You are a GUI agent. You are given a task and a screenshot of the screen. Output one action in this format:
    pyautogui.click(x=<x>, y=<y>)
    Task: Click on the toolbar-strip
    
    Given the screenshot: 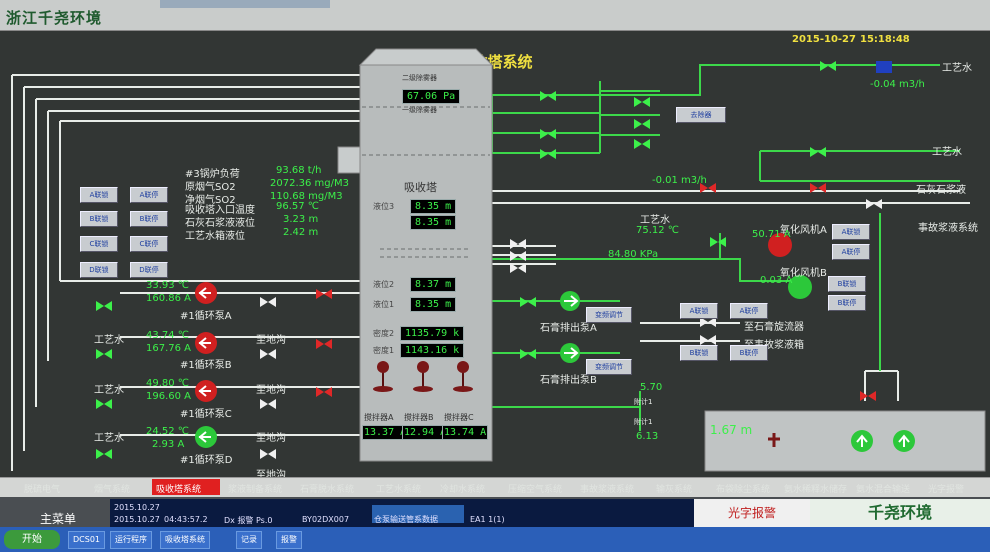 What is the action you would take?
    pyautogui.click(x=245, y=4)
    